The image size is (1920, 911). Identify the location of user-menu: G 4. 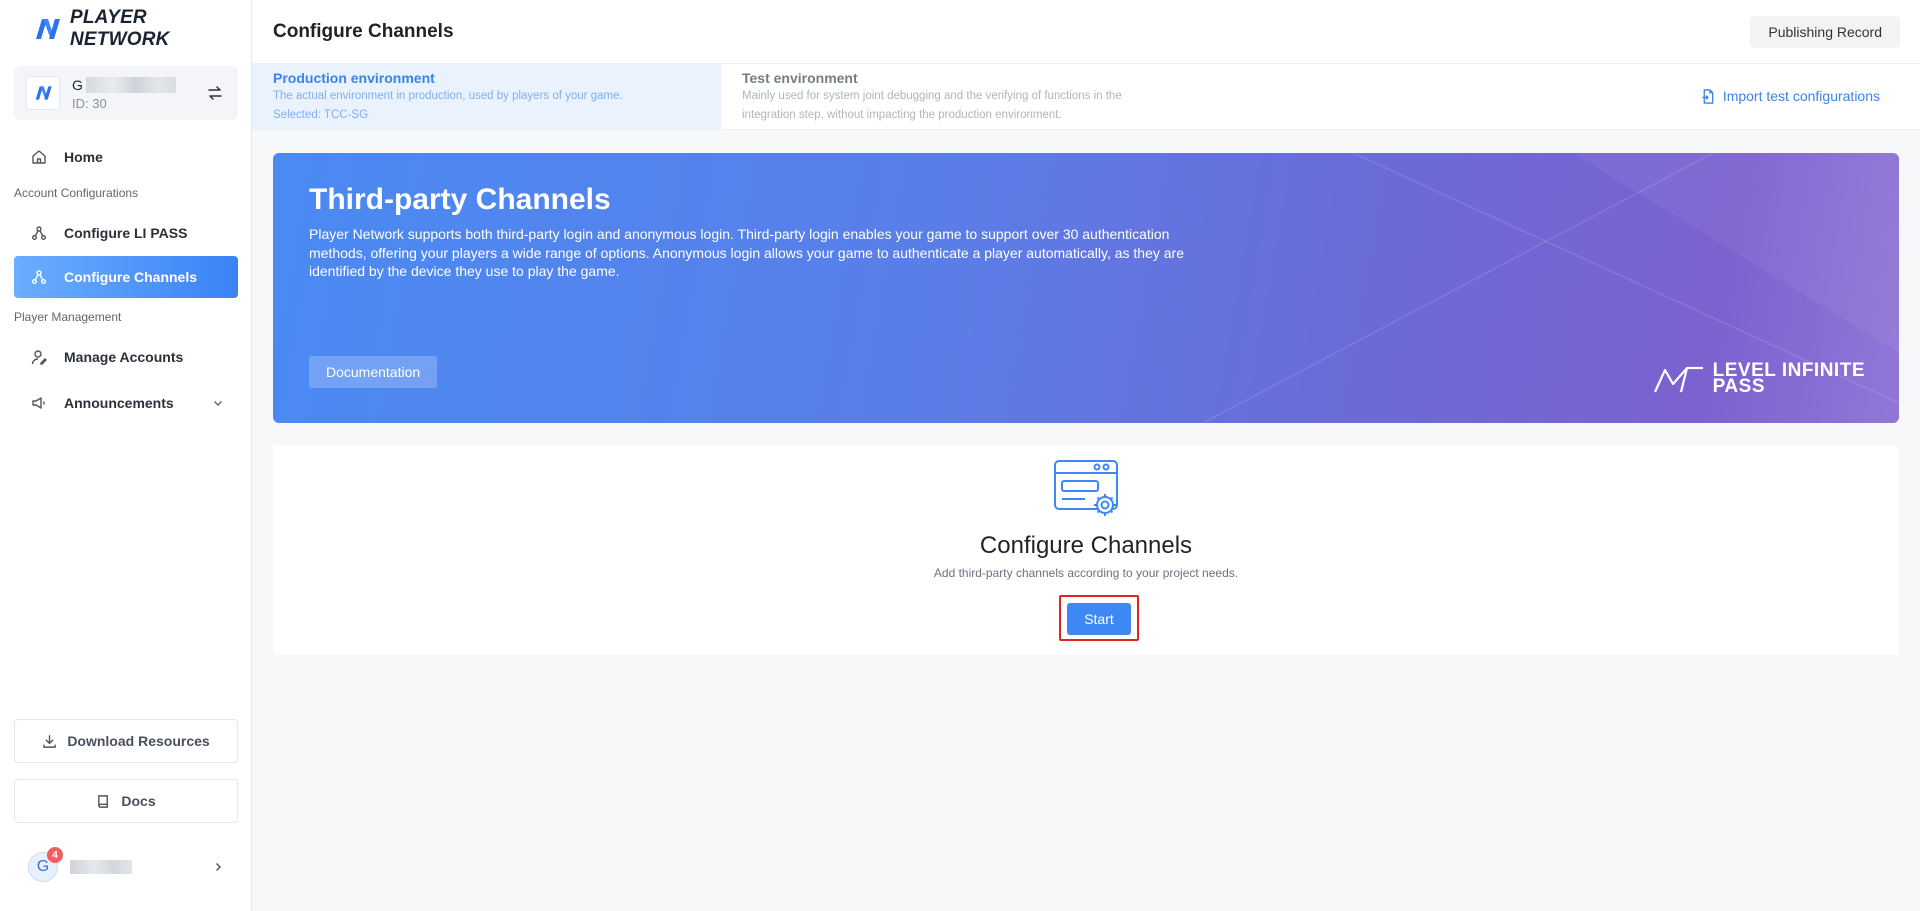
(126, 864).